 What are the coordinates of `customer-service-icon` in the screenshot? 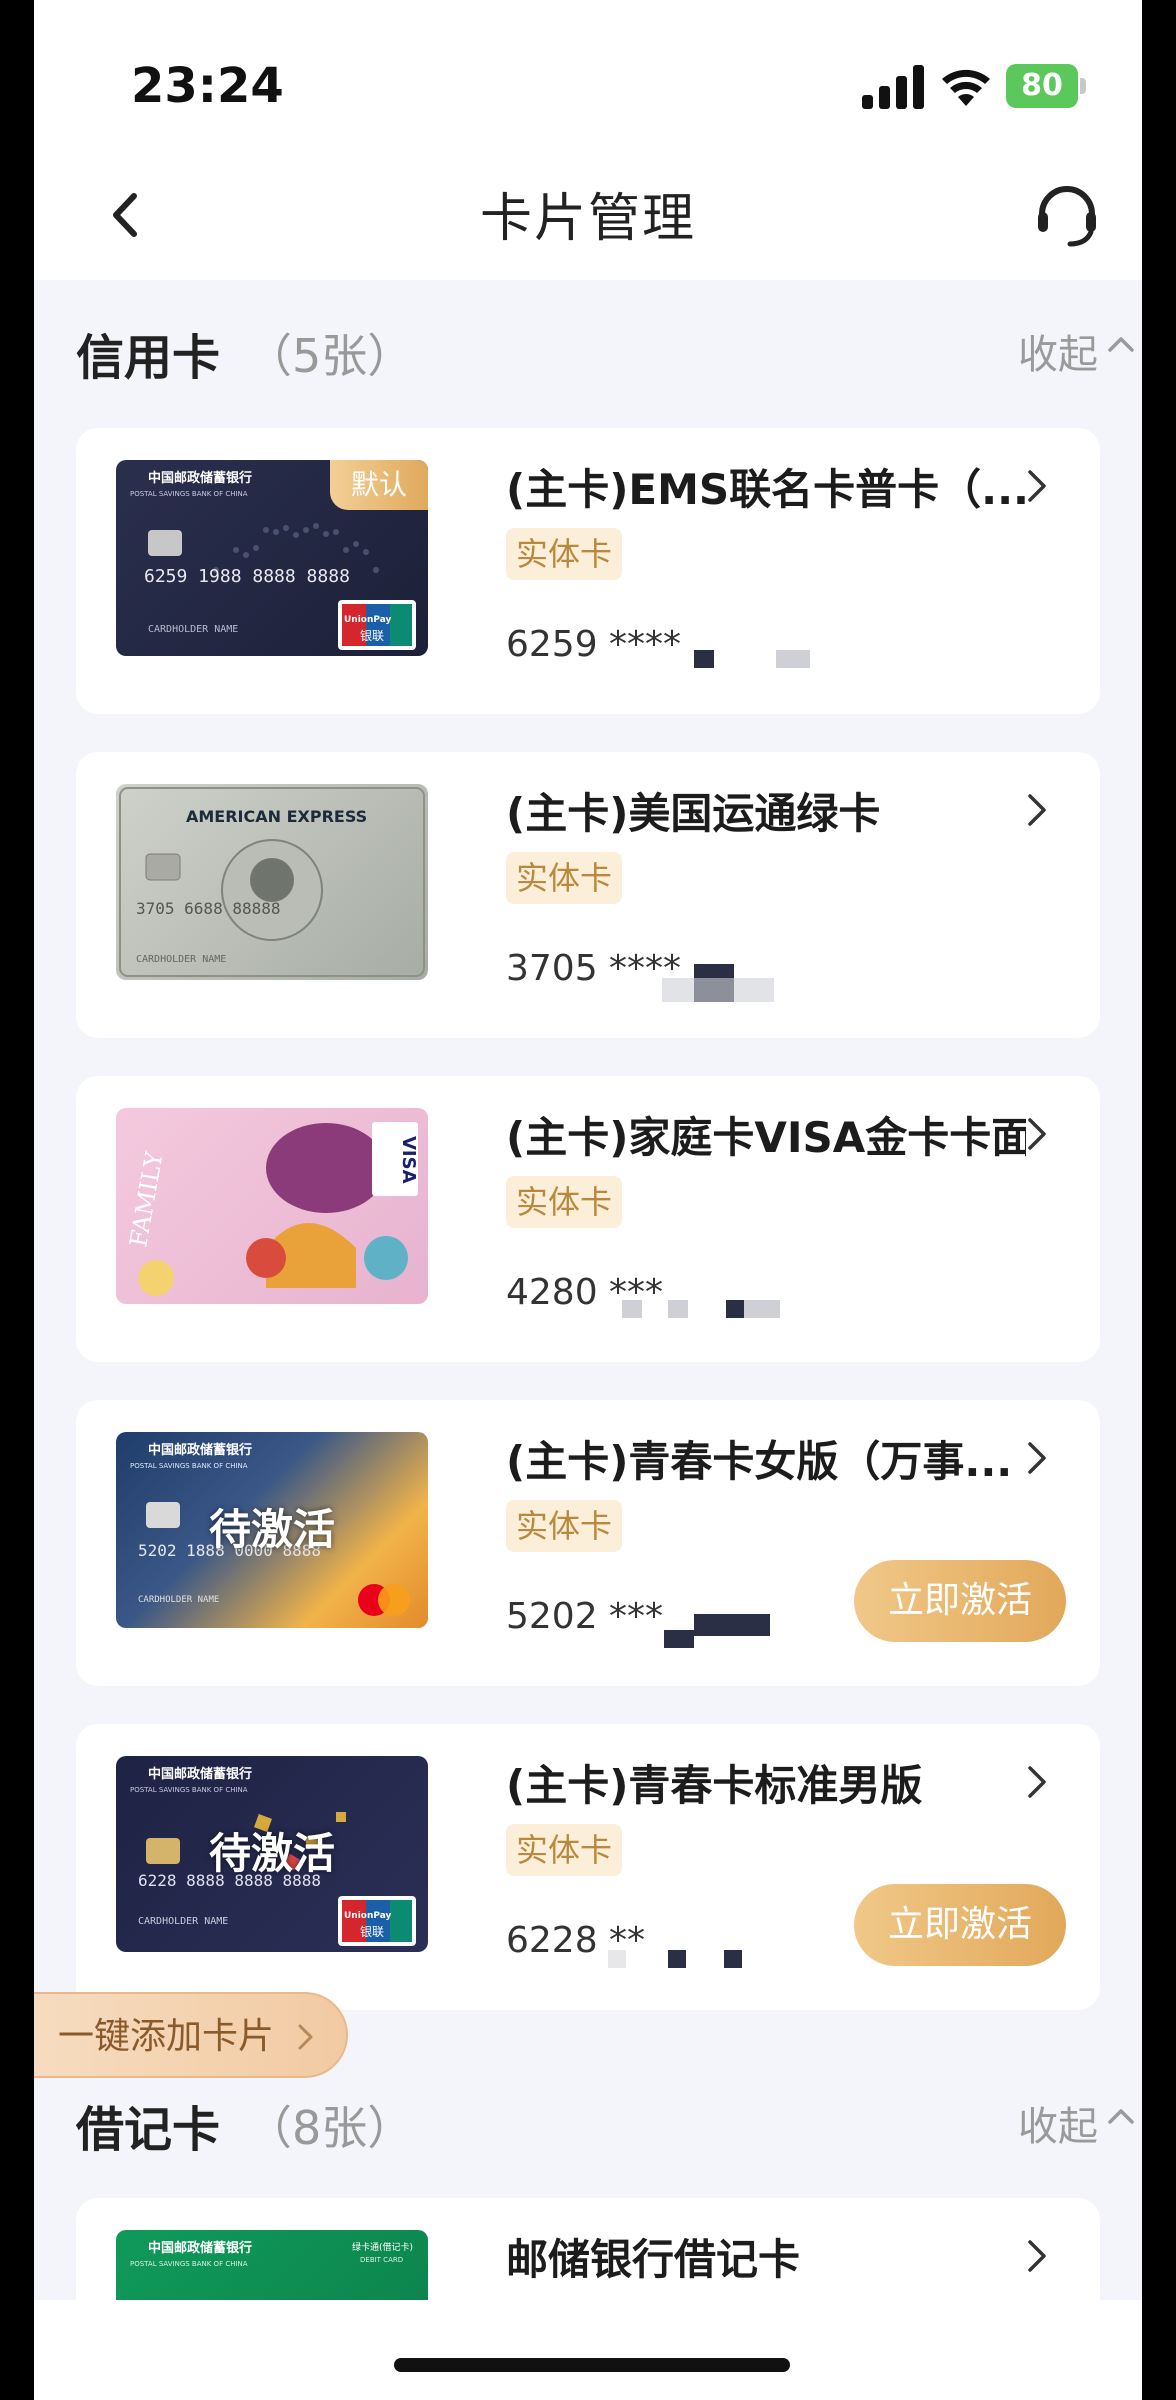 It's located at (1067, 212).